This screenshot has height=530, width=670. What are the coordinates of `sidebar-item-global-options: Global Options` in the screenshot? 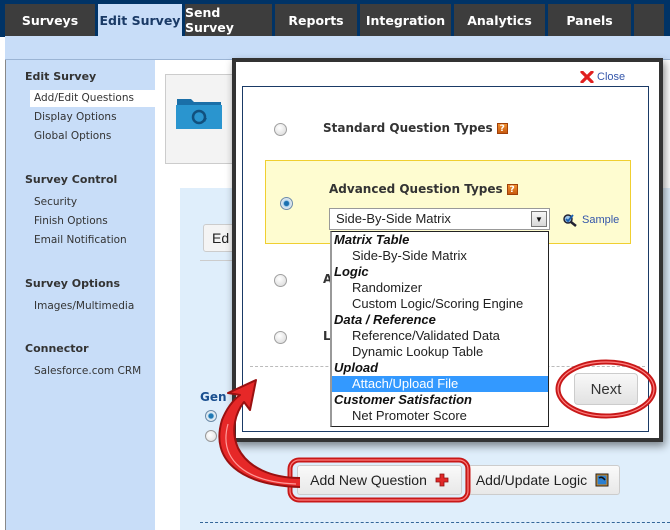 It's located at (72, 136).